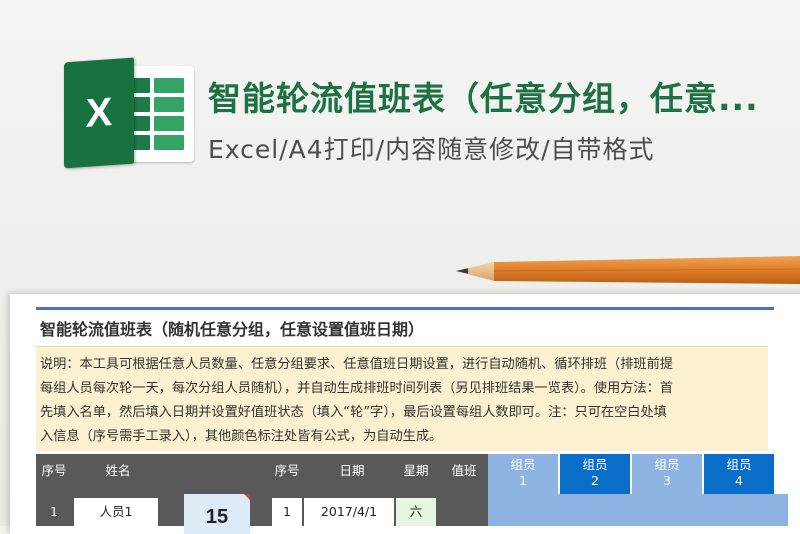 The width and height of the screenshot is (800, 534). I want to click on group-number: 1, so click(523, 480).